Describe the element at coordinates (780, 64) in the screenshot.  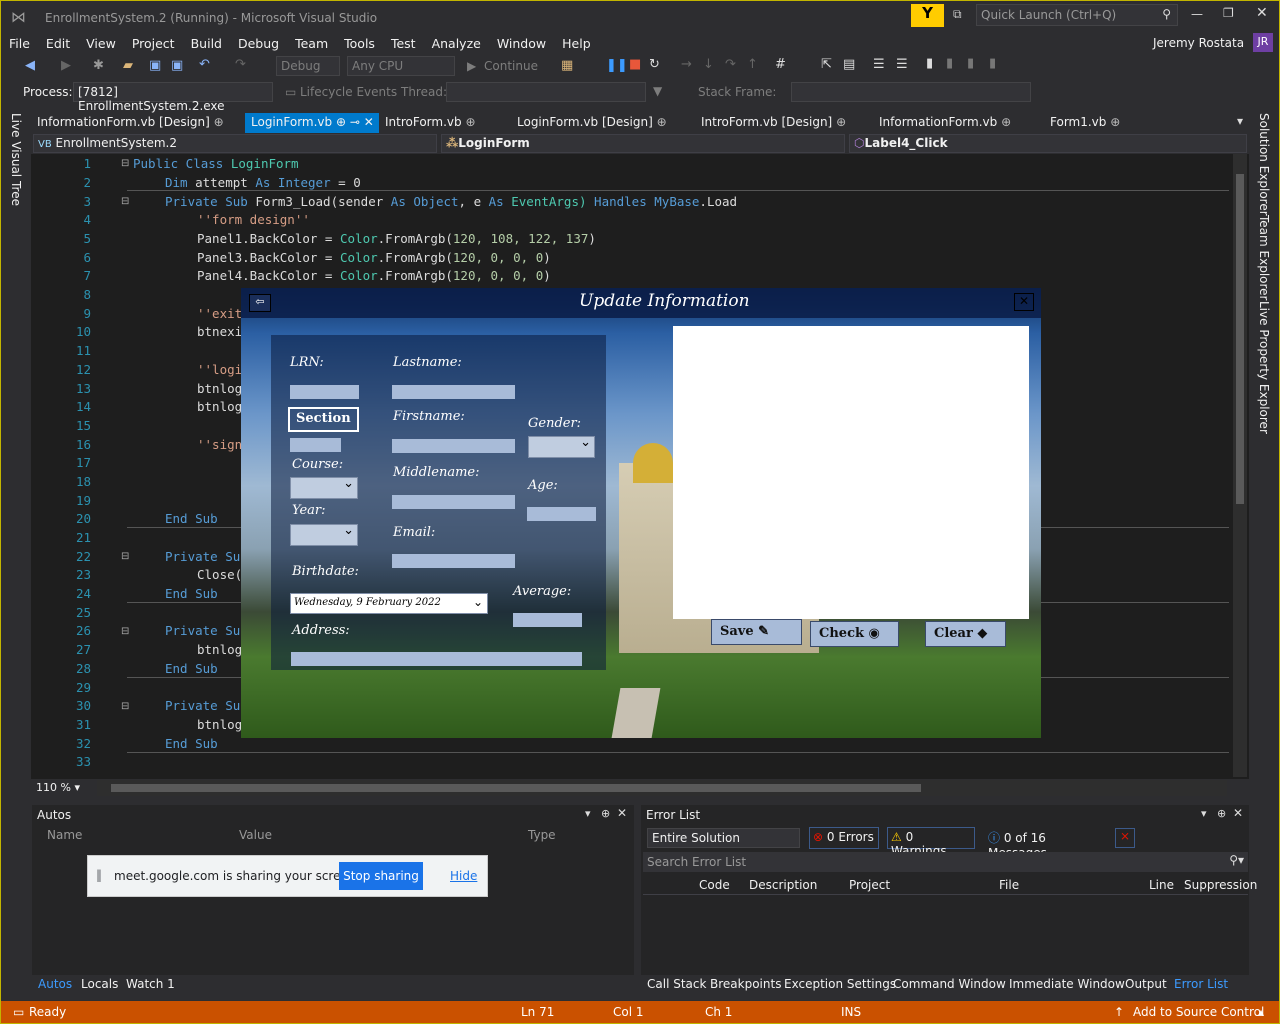
I see `hex-icon: #` at that location.